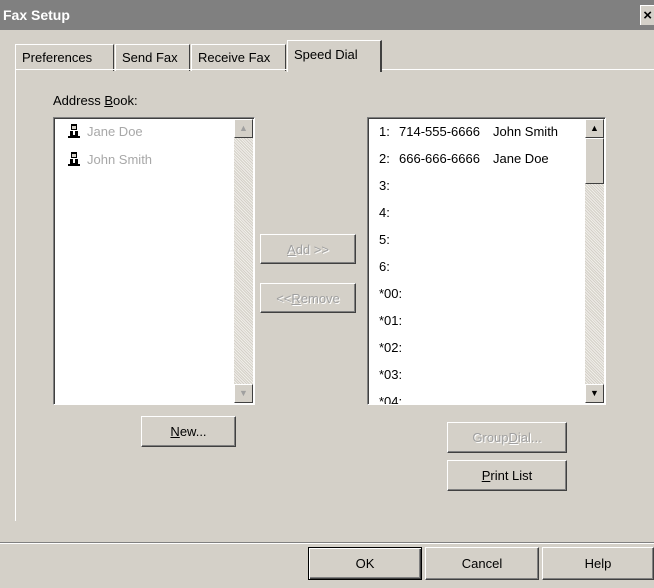 This screenshot has height=588, width=654. What do you see at coordinates (390, 347) in the screenshot?
I see `list-item: *02:` at bounding box center [390, 347].